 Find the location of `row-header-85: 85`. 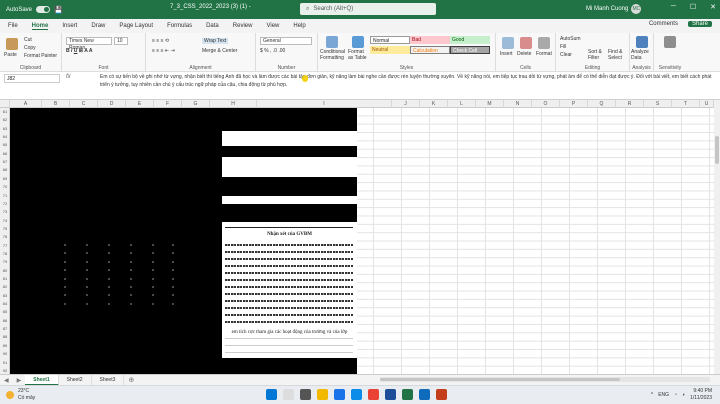

row-header-85: 85 is located at coordinates (4, 311).